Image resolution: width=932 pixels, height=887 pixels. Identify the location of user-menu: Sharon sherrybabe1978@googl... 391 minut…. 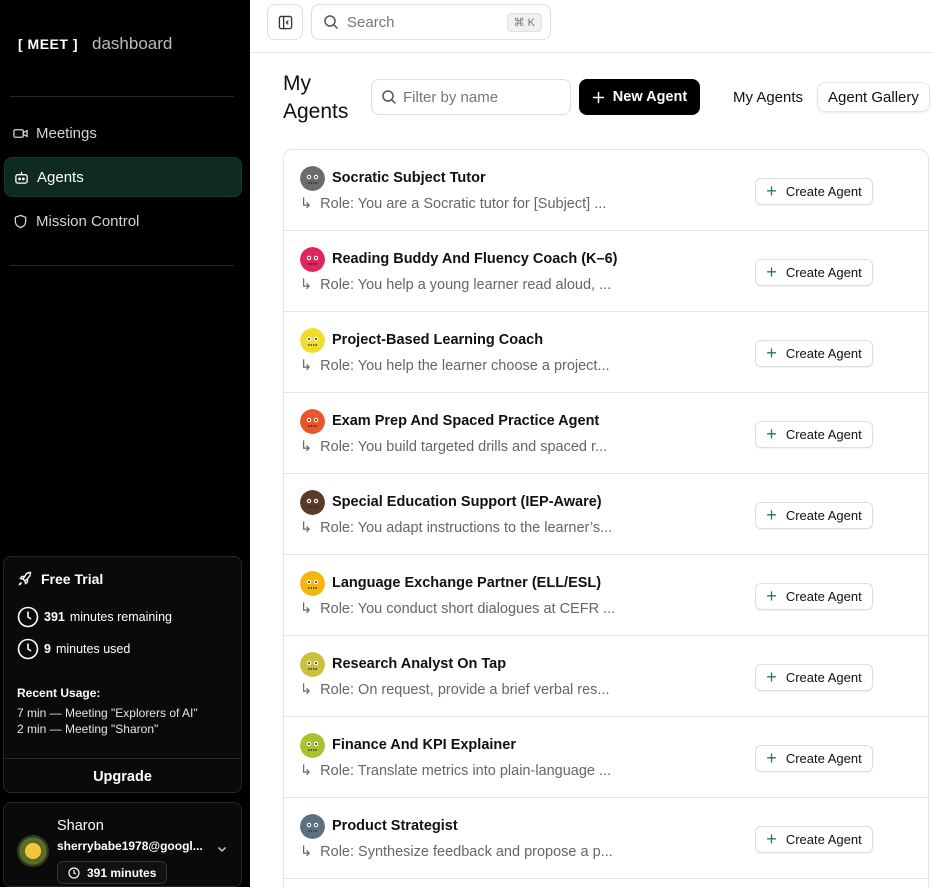
(122, 844).